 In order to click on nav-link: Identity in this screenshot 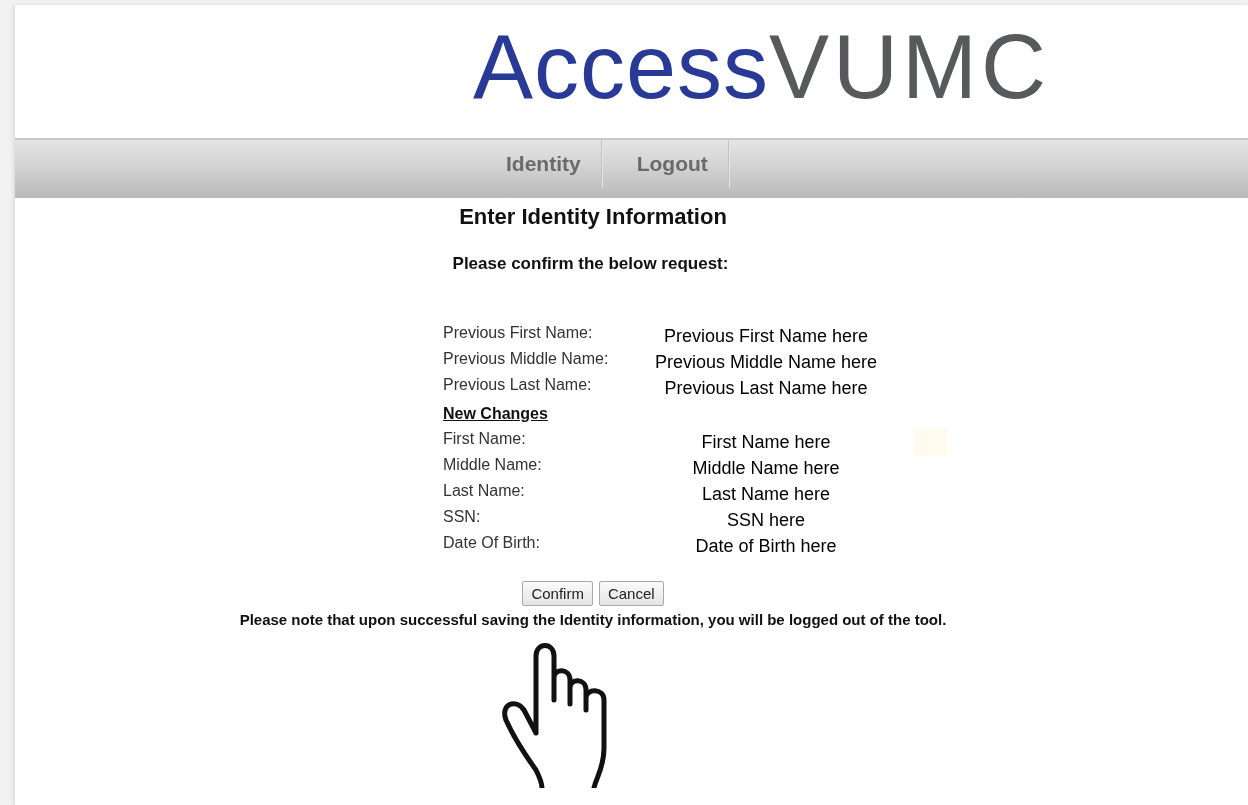, I will do `click(543, 164)`.